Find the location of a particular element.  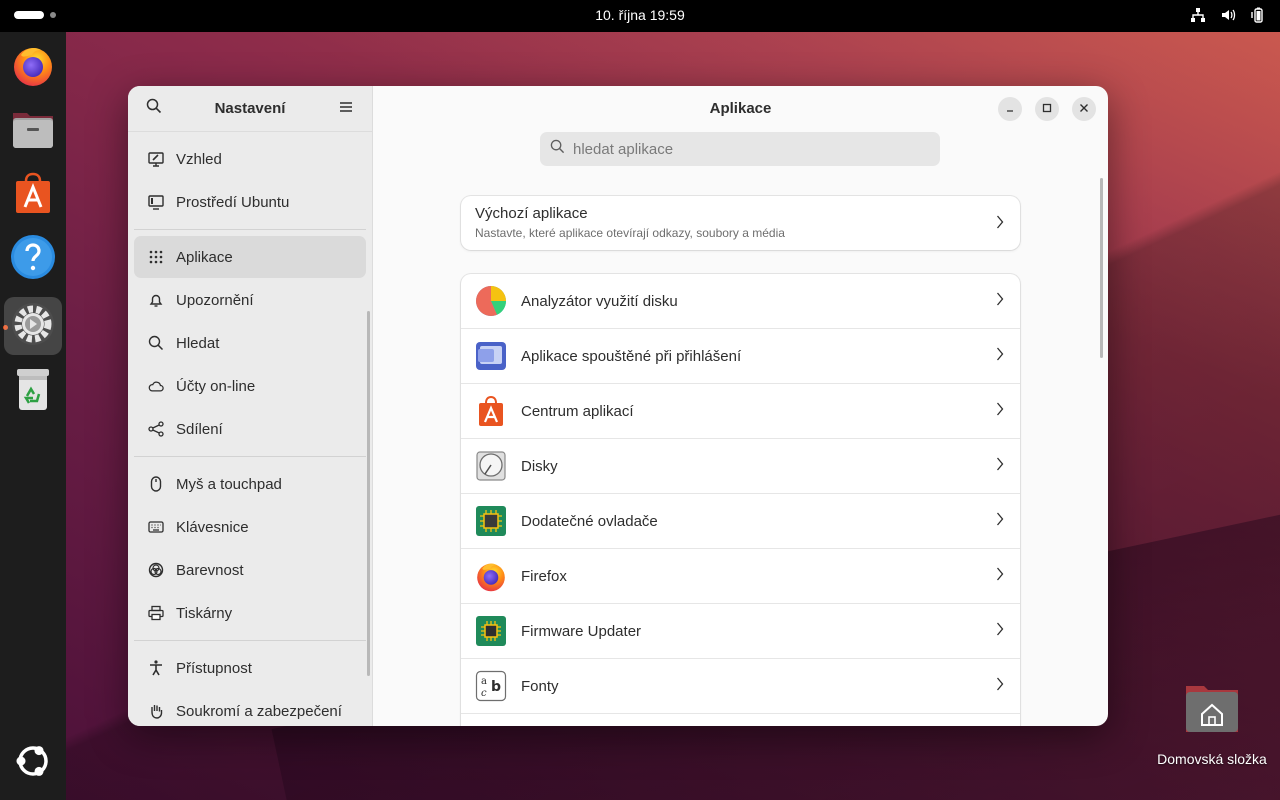

app-row-label: Analyzátor využití disku is located at coordinates (599, 301).